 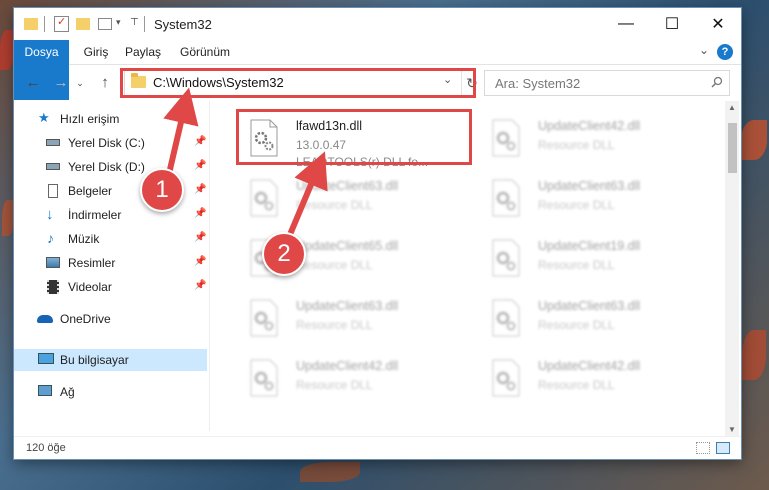 What do you see at coordinates (106, 167) in the screenshot?
I see `sidebar-item-label: Yerel Disk (D:)` at bounding box center [106, 167].